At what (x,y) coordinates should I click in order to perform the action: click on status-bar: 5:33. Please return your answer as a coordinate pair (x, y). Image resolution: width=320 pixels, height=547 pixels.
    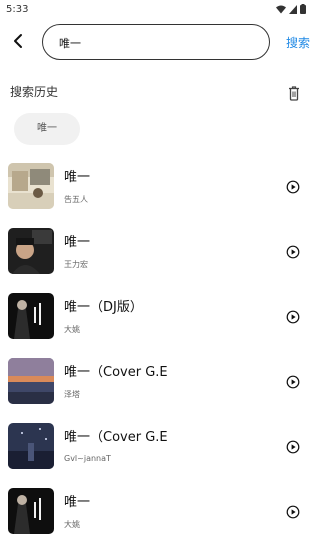
    Looking at the image, I should click on (160, 11).